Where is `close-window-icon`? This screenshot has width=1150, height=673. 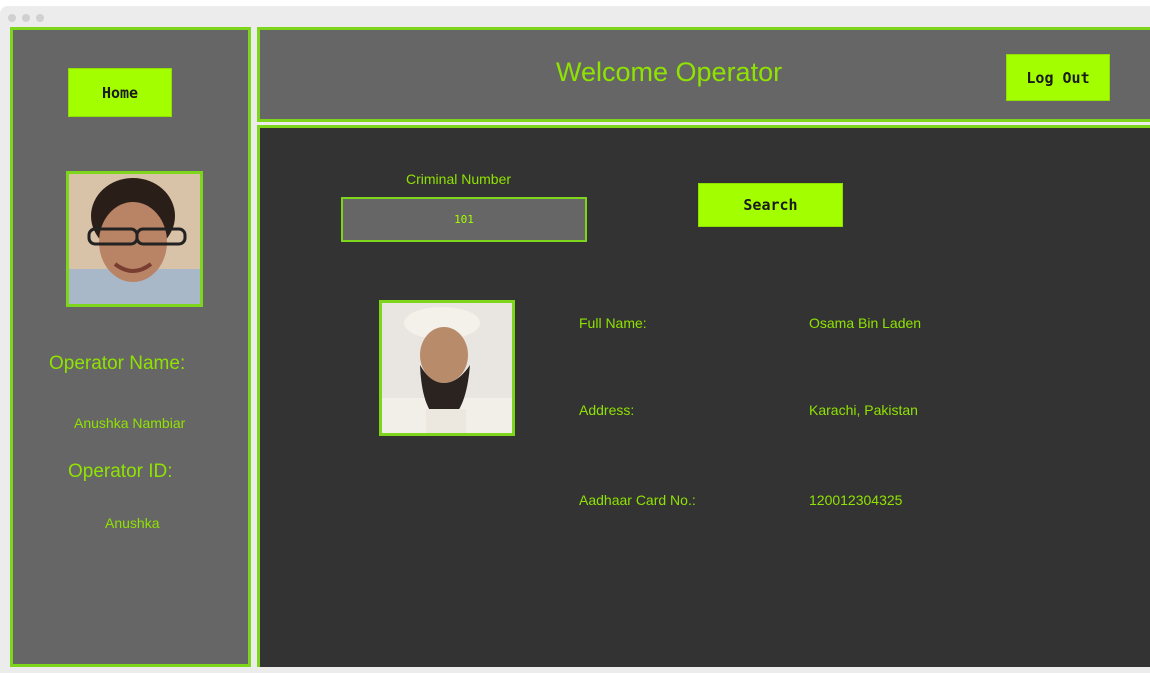 close-window-icon is located at coordinates (12, 18).